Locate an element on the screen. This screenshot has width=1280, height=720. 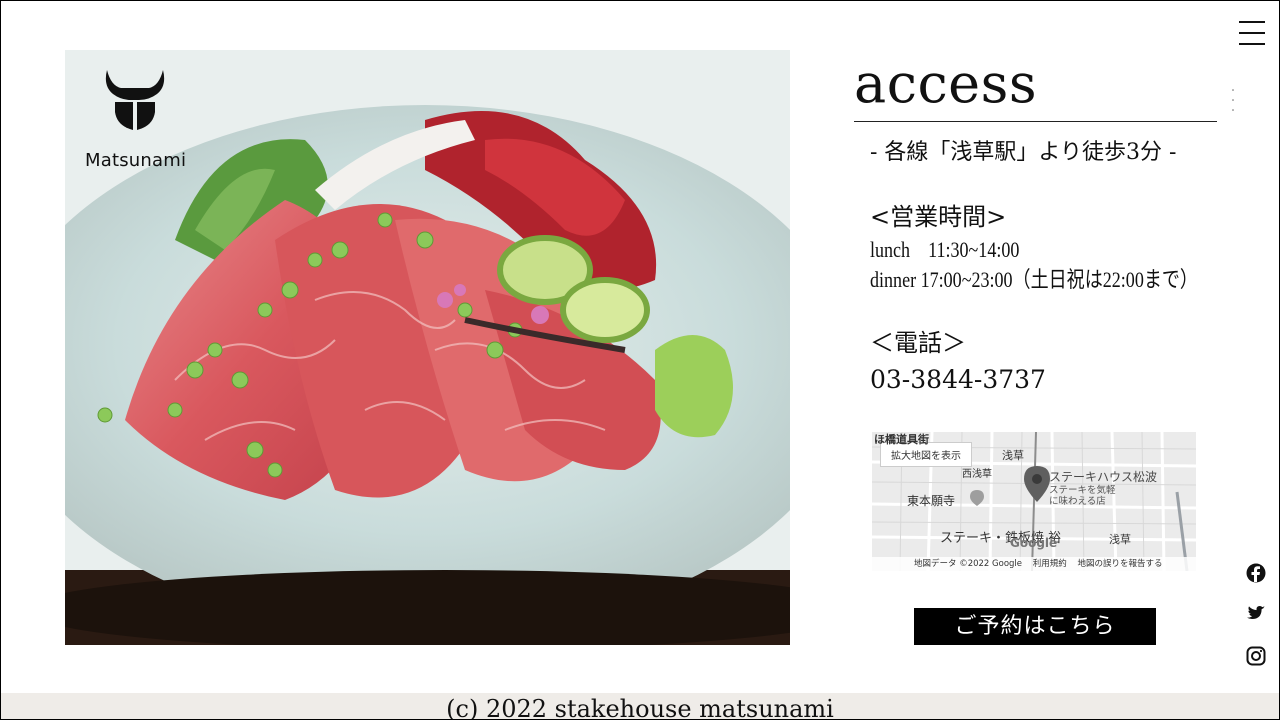
vertical-dots-icon is located at coordinates (1233, 100).